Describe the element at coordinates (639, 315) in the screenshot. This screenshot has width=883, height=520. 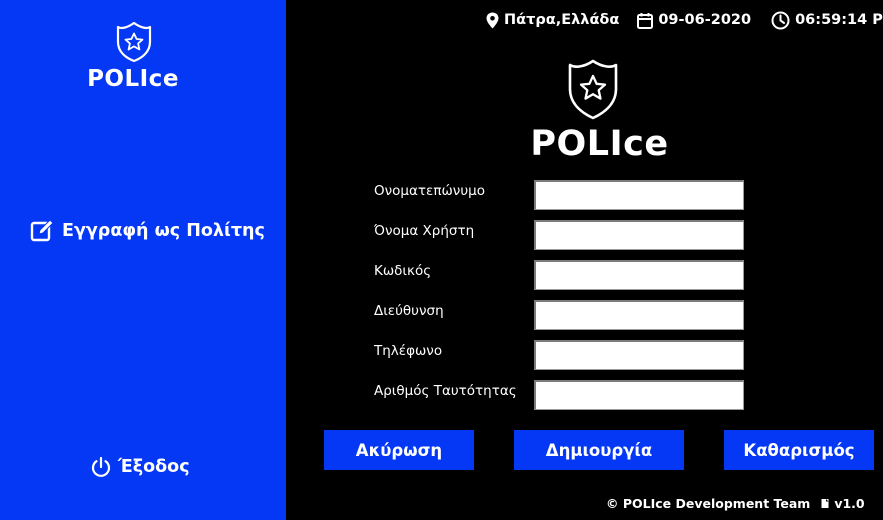
I see `address-input` at that location.